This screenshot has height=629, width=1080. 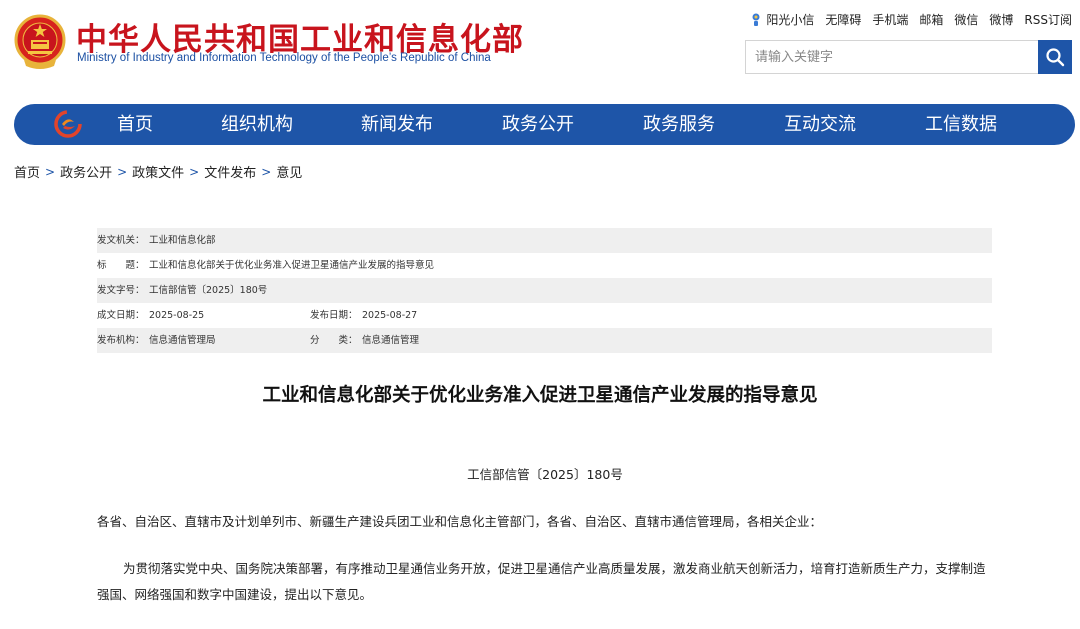 What do you see at coordinates (890, 19) in the screenshot?
I see `top-link-mobile: 手机端` at bounding box center [890, 19].